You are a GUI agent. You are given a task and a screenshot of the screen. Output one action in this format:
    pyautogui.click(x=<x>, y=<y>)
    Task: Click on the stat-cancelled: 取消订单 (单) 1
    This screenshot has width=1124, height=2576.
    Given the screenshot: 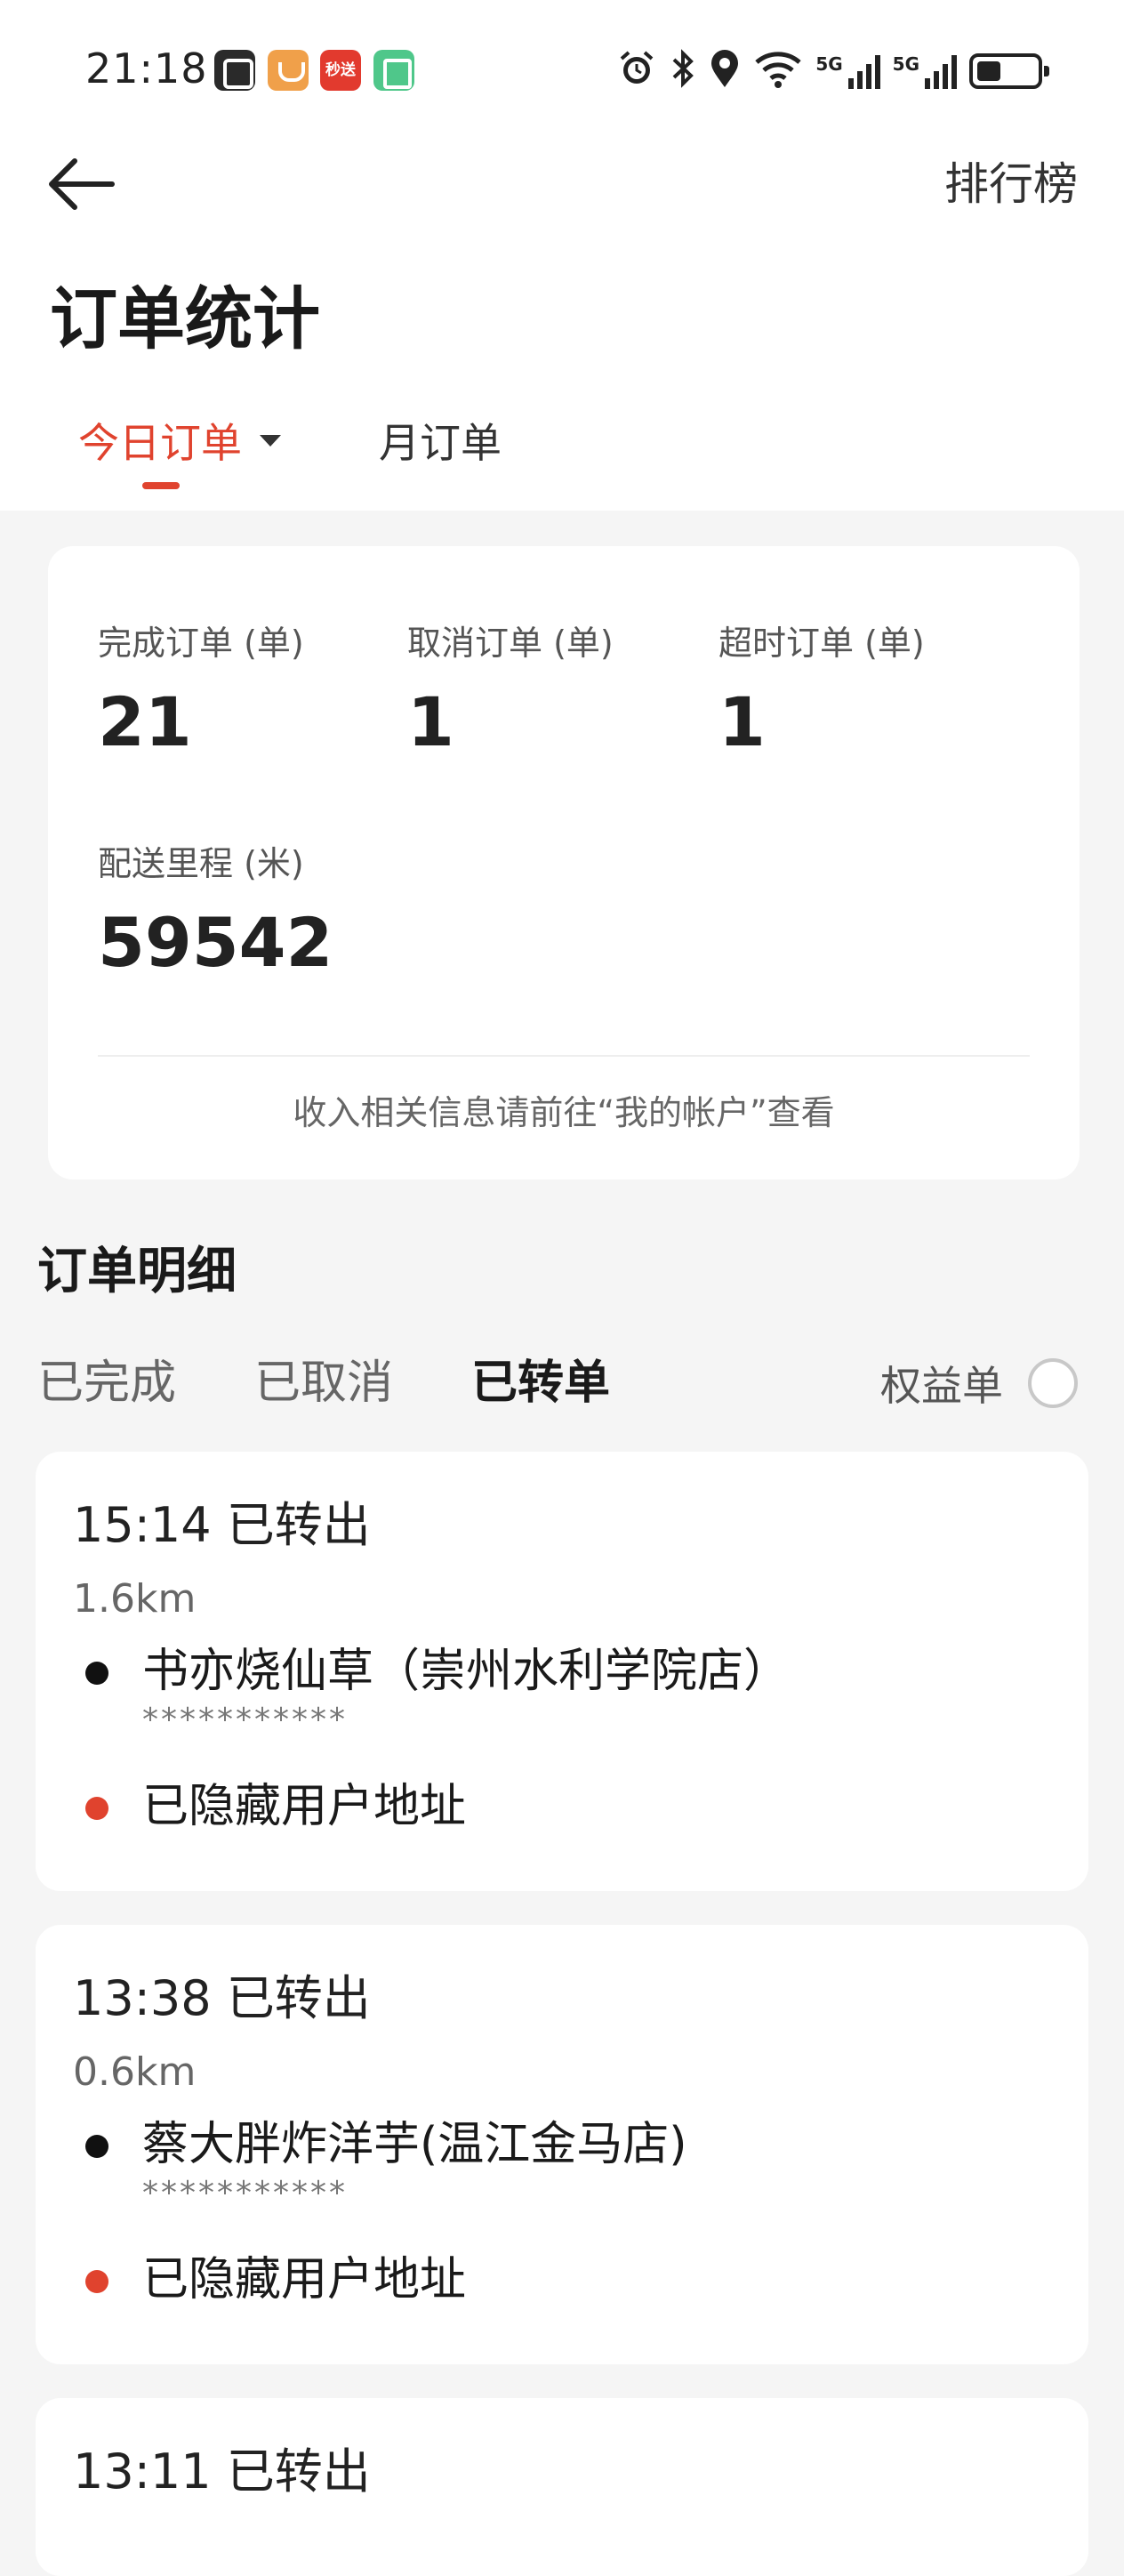 What is the action you would take?
    pyautogui.click(x=510, y=694)
    